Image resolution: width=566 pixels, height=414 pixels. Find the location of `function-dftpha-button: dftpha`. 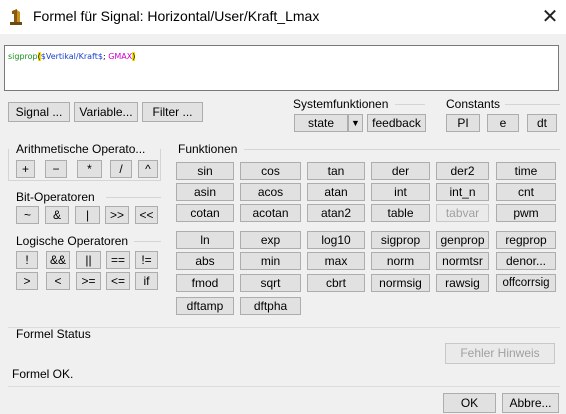

function-dftpha-button: dftpha is located at coordinates (270, 306).